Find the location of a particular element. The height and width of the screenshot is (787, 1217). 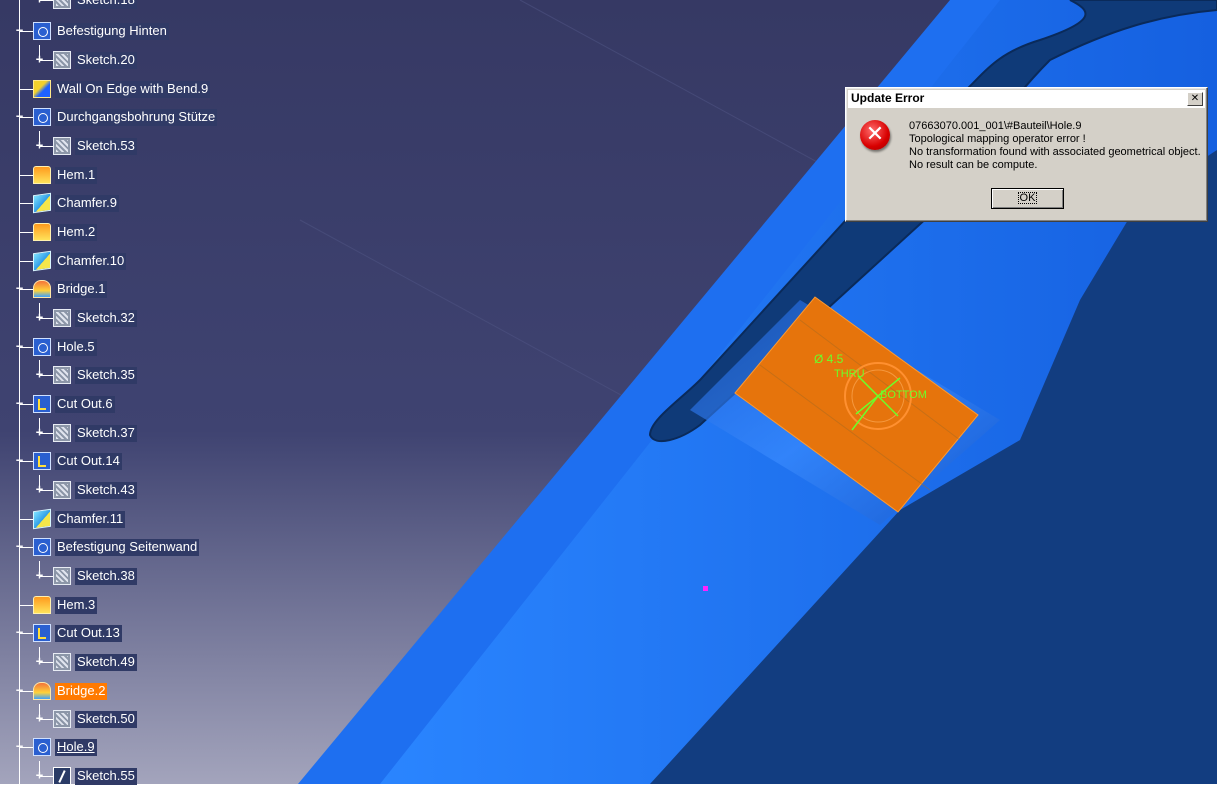

point-marker is located at coordinates (705, 588).